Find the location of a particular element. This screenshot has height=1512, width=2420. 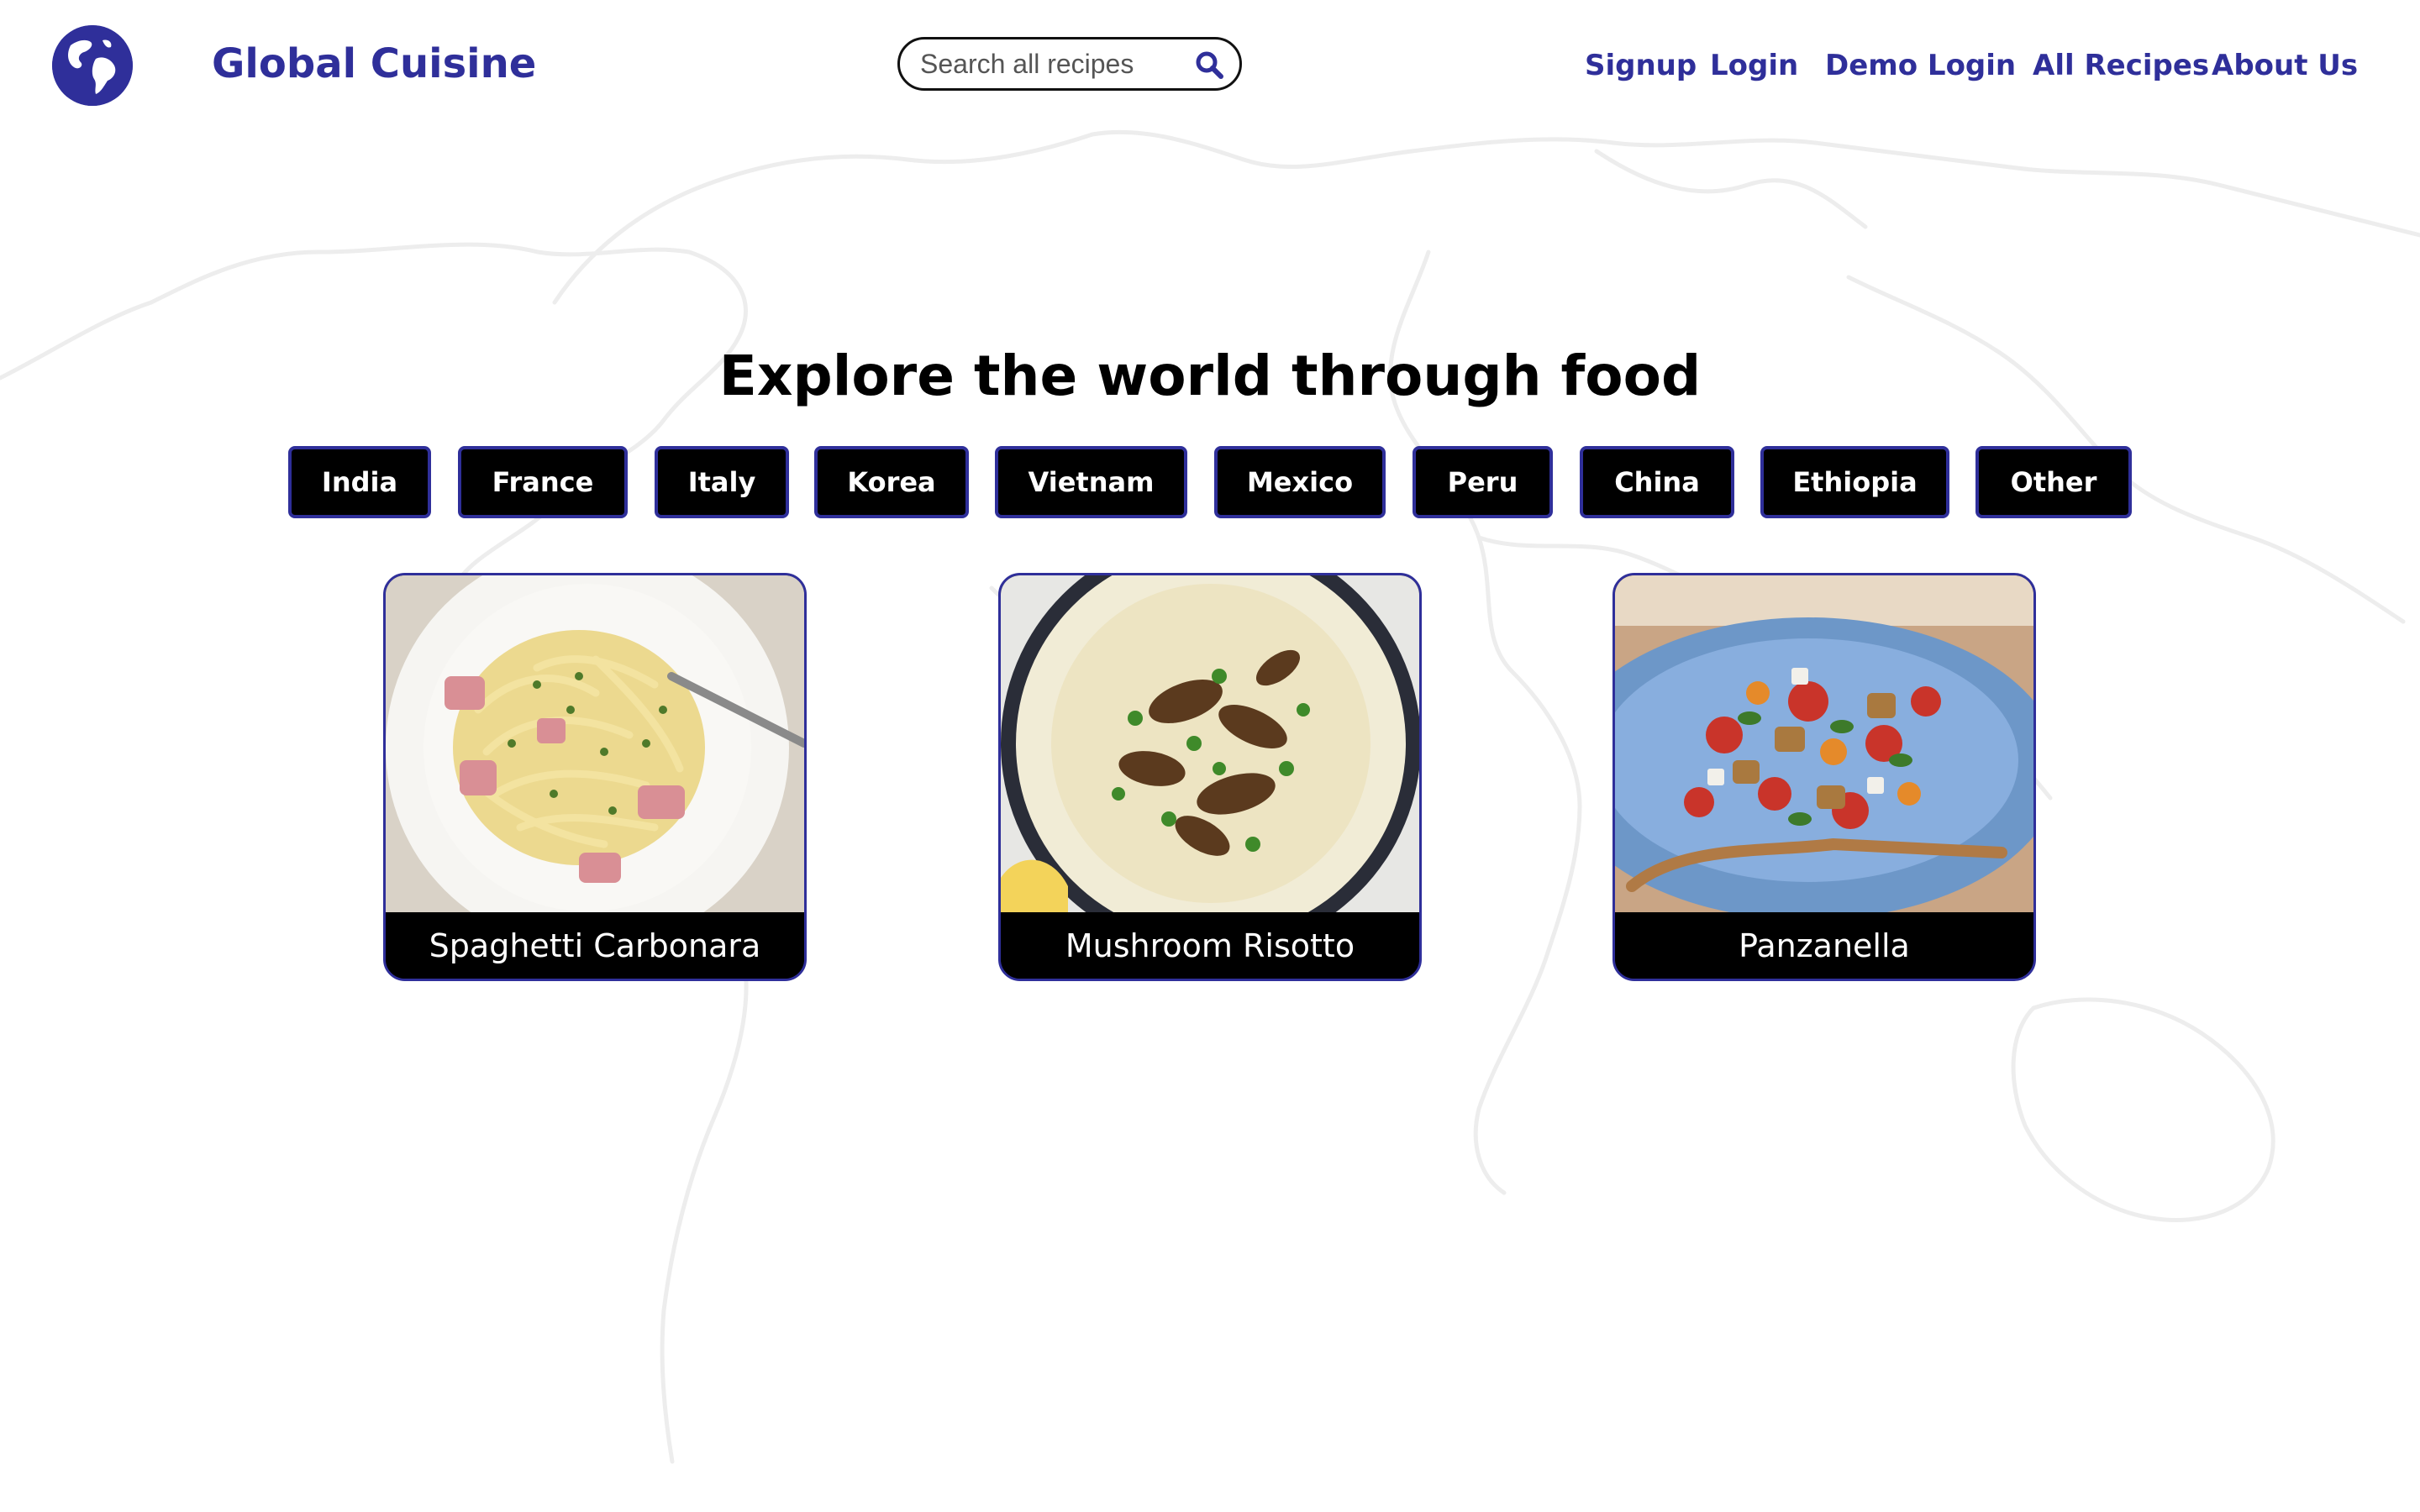

country-button-vietnam: Vietnam is located at coordinates (1091, 482).